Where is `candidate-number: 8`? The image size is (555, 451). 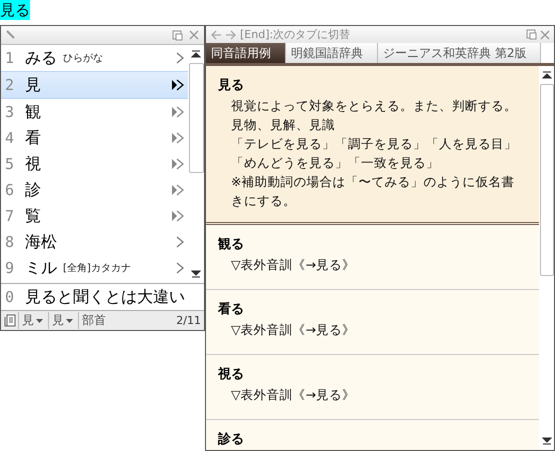
candidate-number: 8 is located at coordinates (10, 242).